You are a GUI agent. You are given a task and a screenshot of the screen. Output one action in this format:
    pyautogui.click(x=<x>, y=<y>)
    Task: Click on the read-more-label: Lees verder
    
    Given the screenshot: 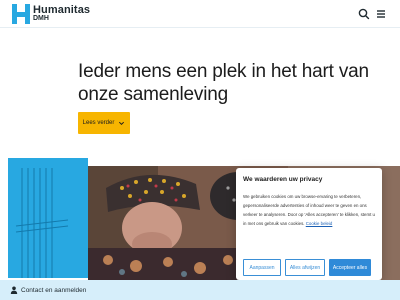 What is the action you would take?
    pyautogui.click(x=98, y=123)
    